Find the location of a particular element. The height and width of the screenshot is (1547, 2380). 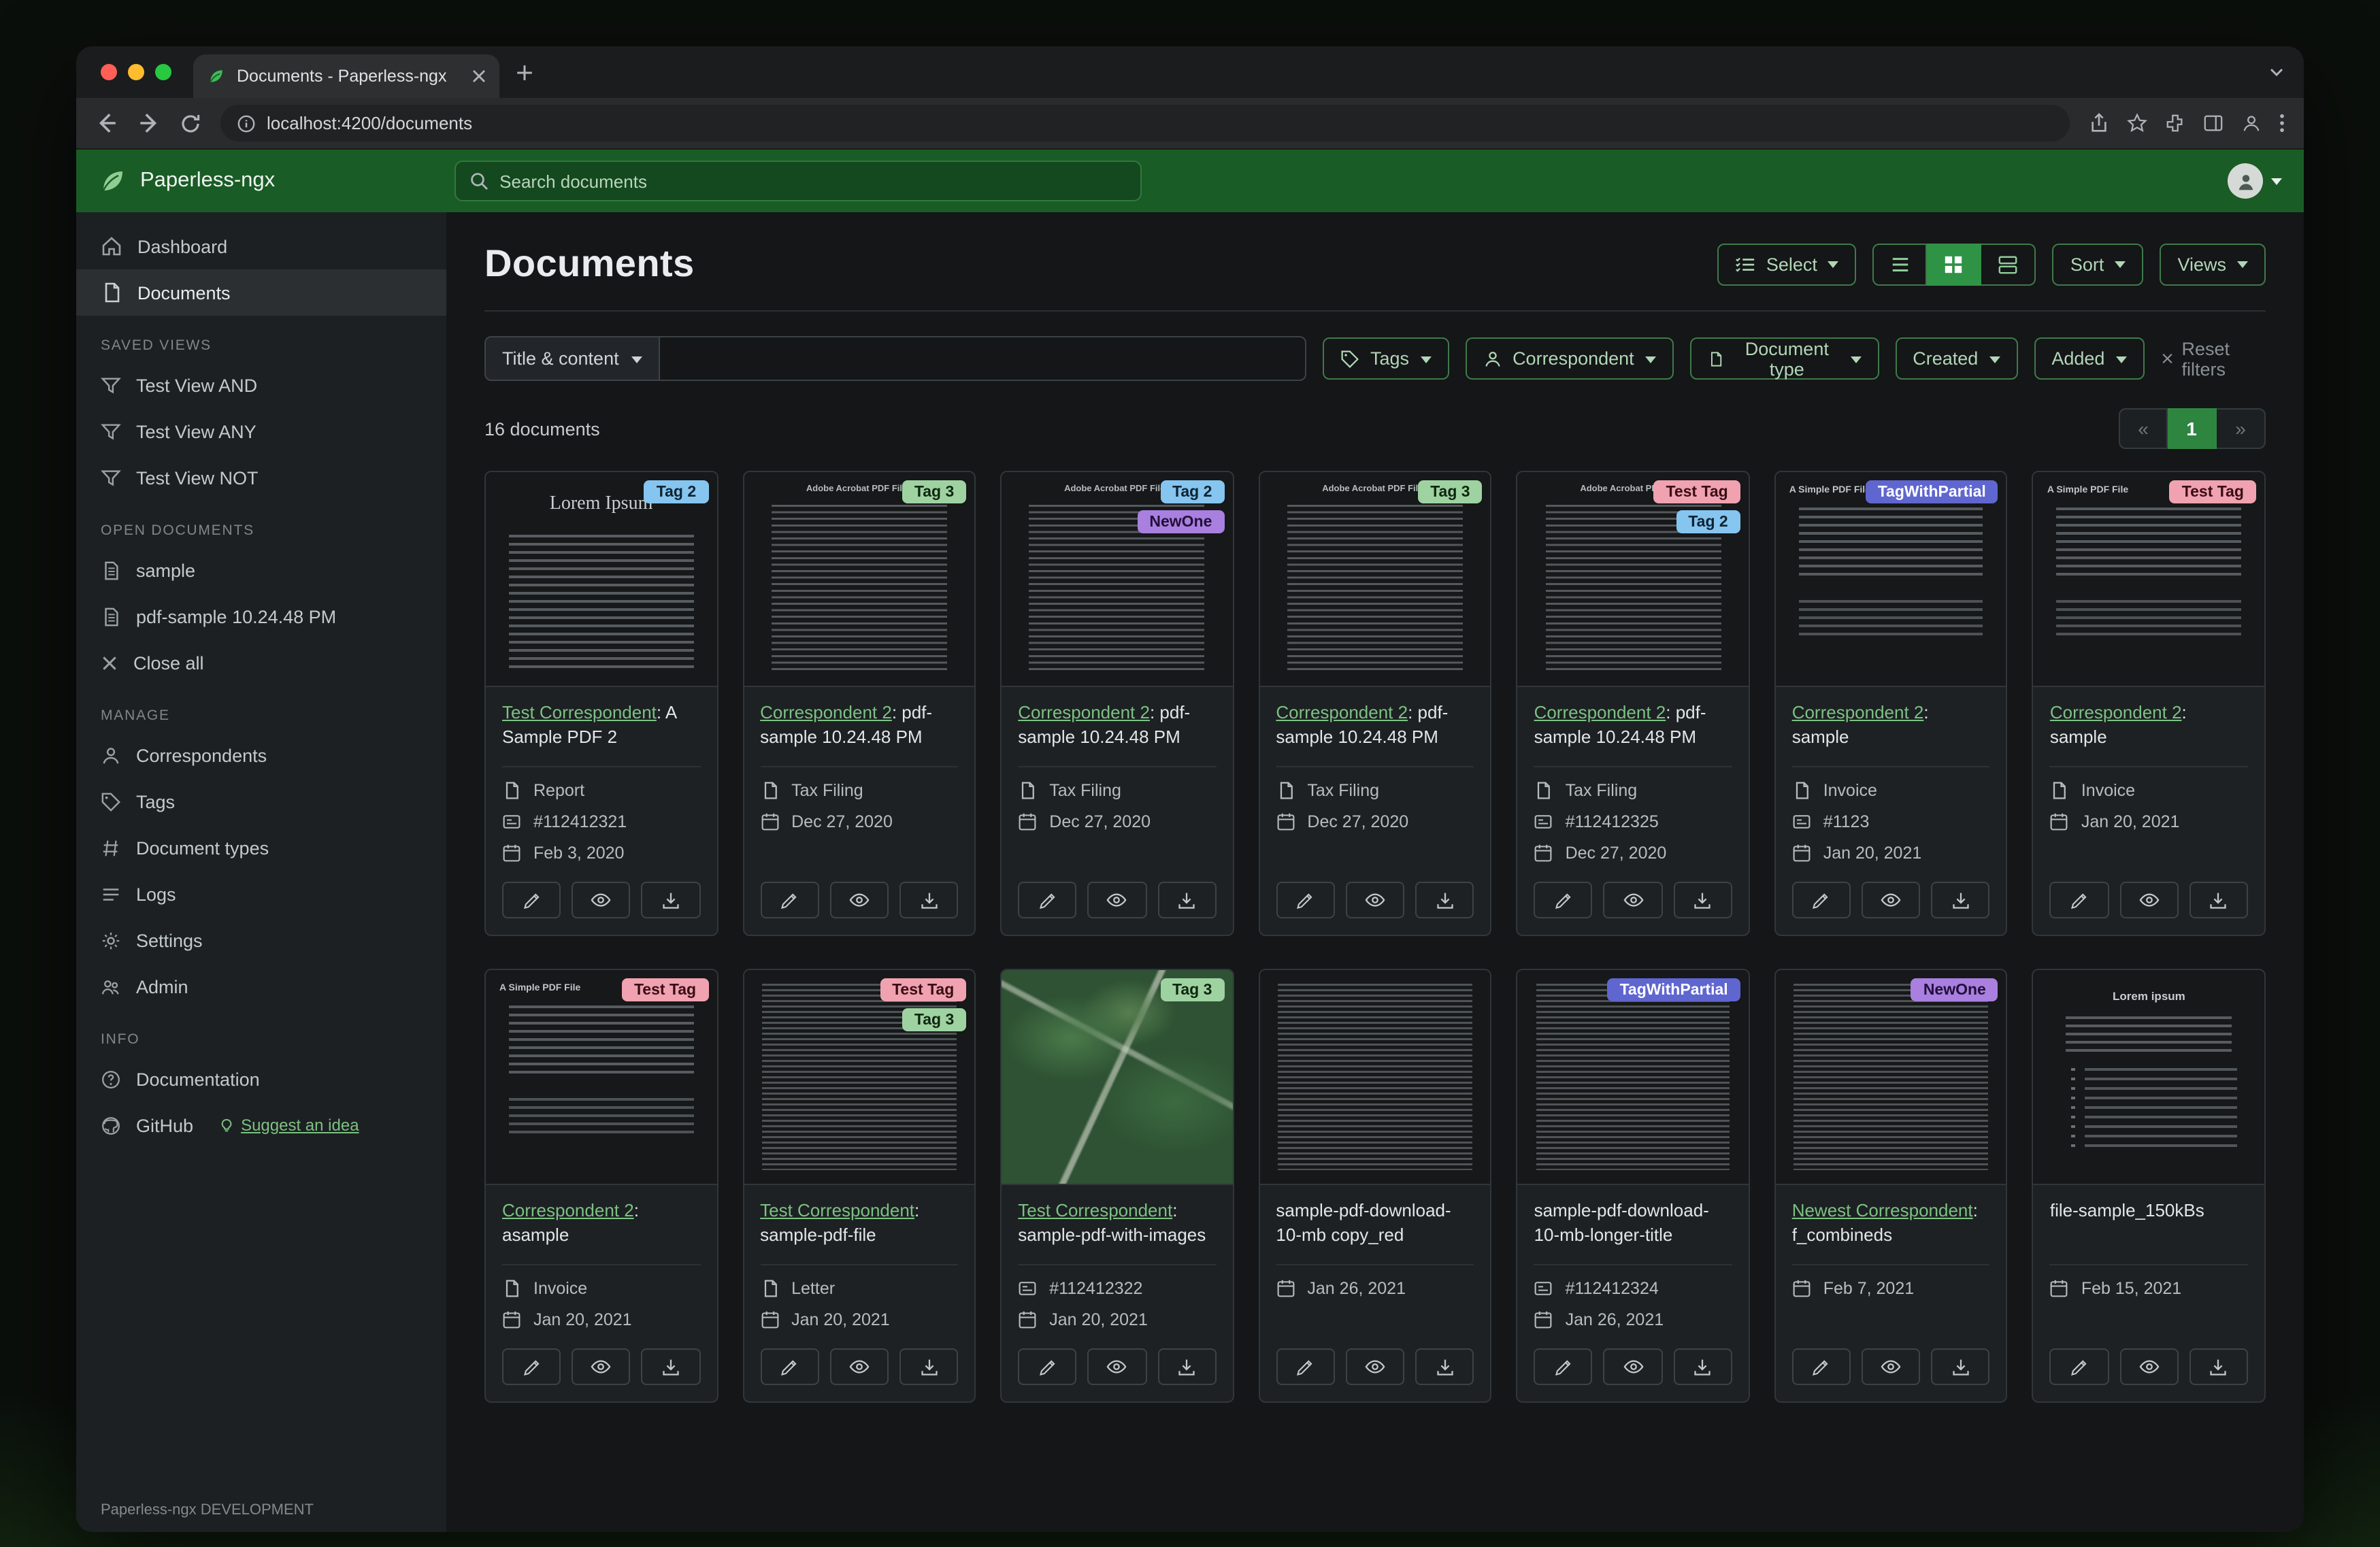

sidebar-item-logs: Logs is located at coordinates (261, 894).